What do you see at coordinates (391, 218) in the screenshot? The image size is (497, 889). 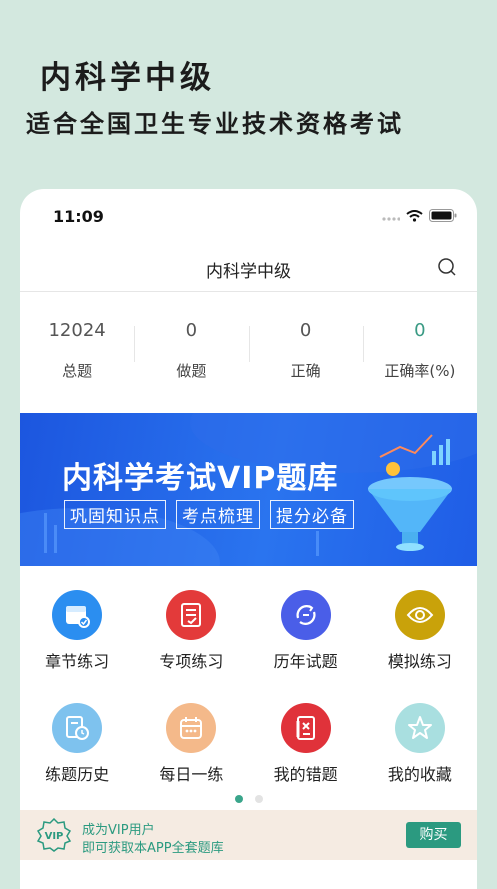 I see `signal-icon` at bounding box center [391, 218].